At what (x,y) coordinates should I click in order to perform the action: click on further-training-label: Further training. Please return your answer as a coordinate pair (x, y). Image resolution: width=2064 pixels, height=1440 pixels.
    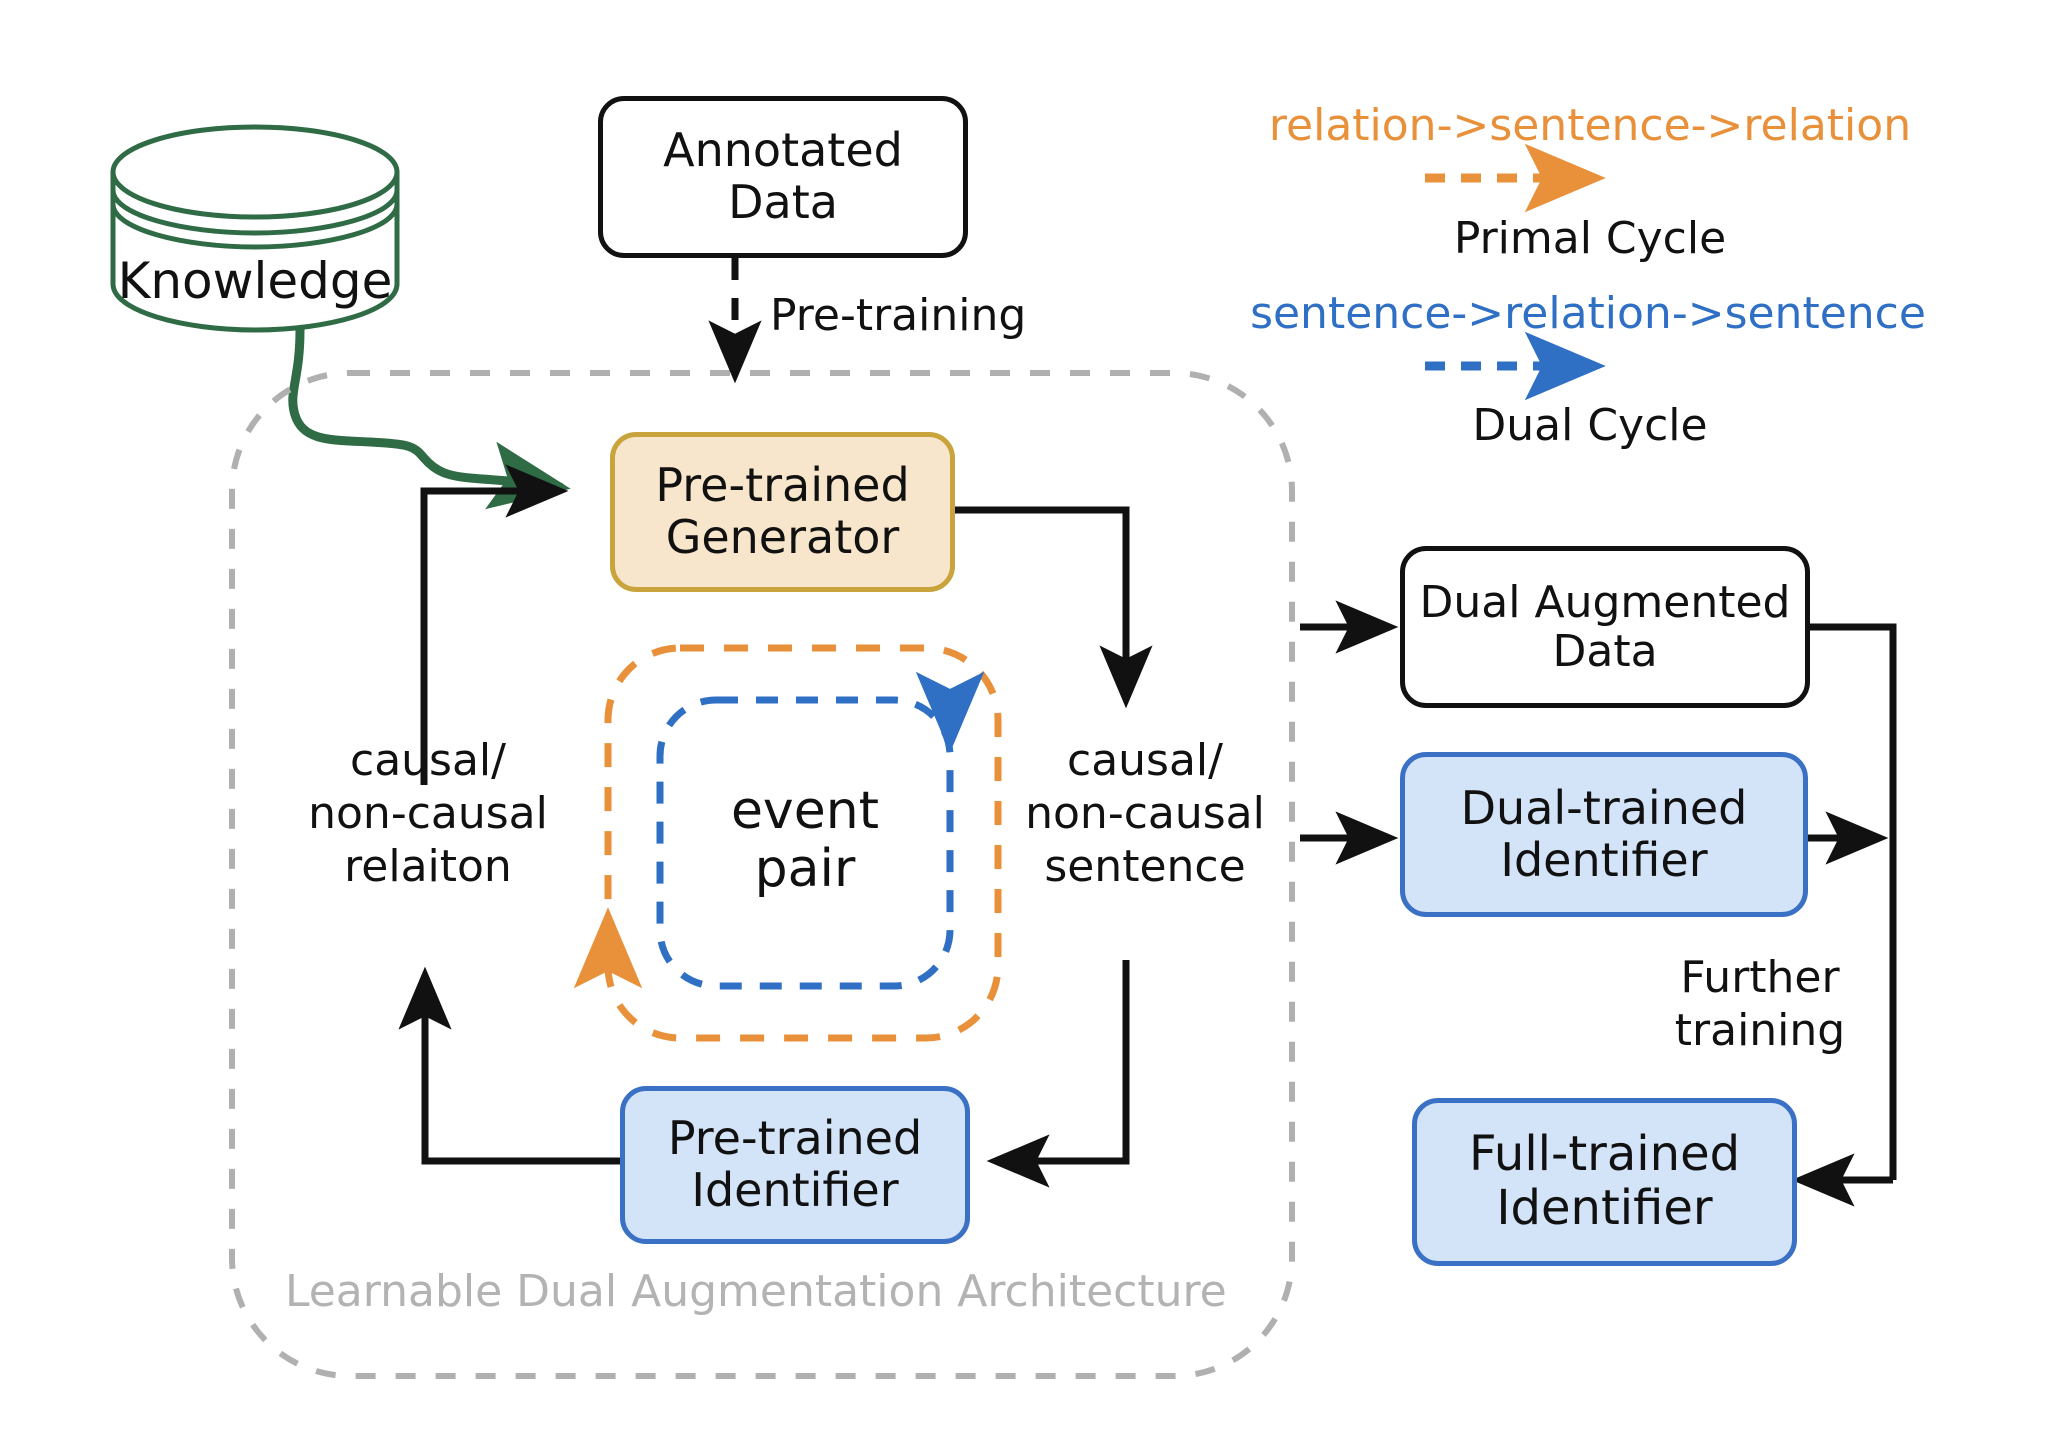
    Looking at the image, I should click on (1760, 1005).